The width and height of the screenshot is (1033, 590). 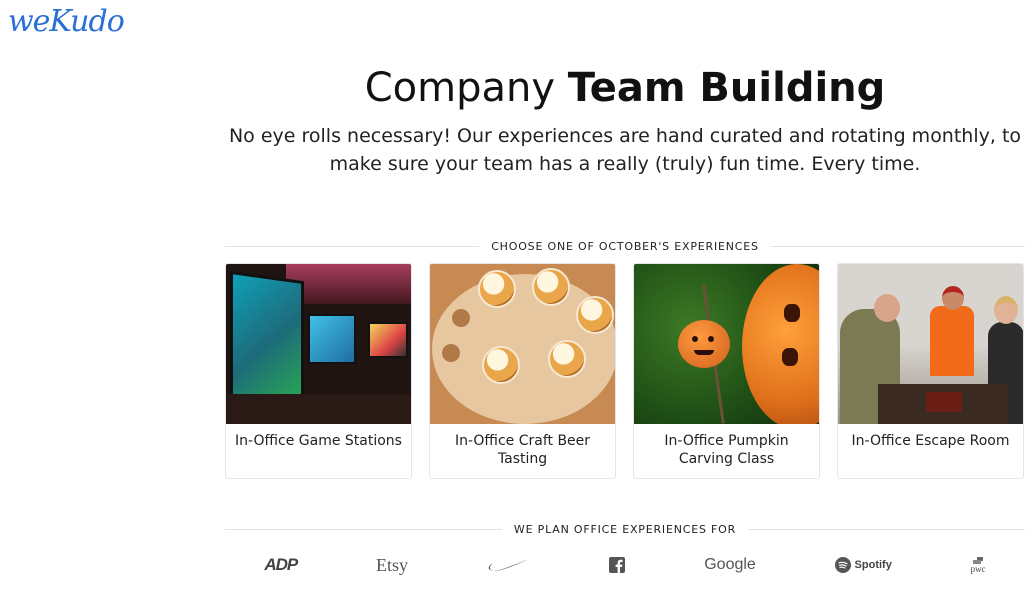 I want to click on experience-card-title: In-Office Escape Room, so click(x=930, y=441).